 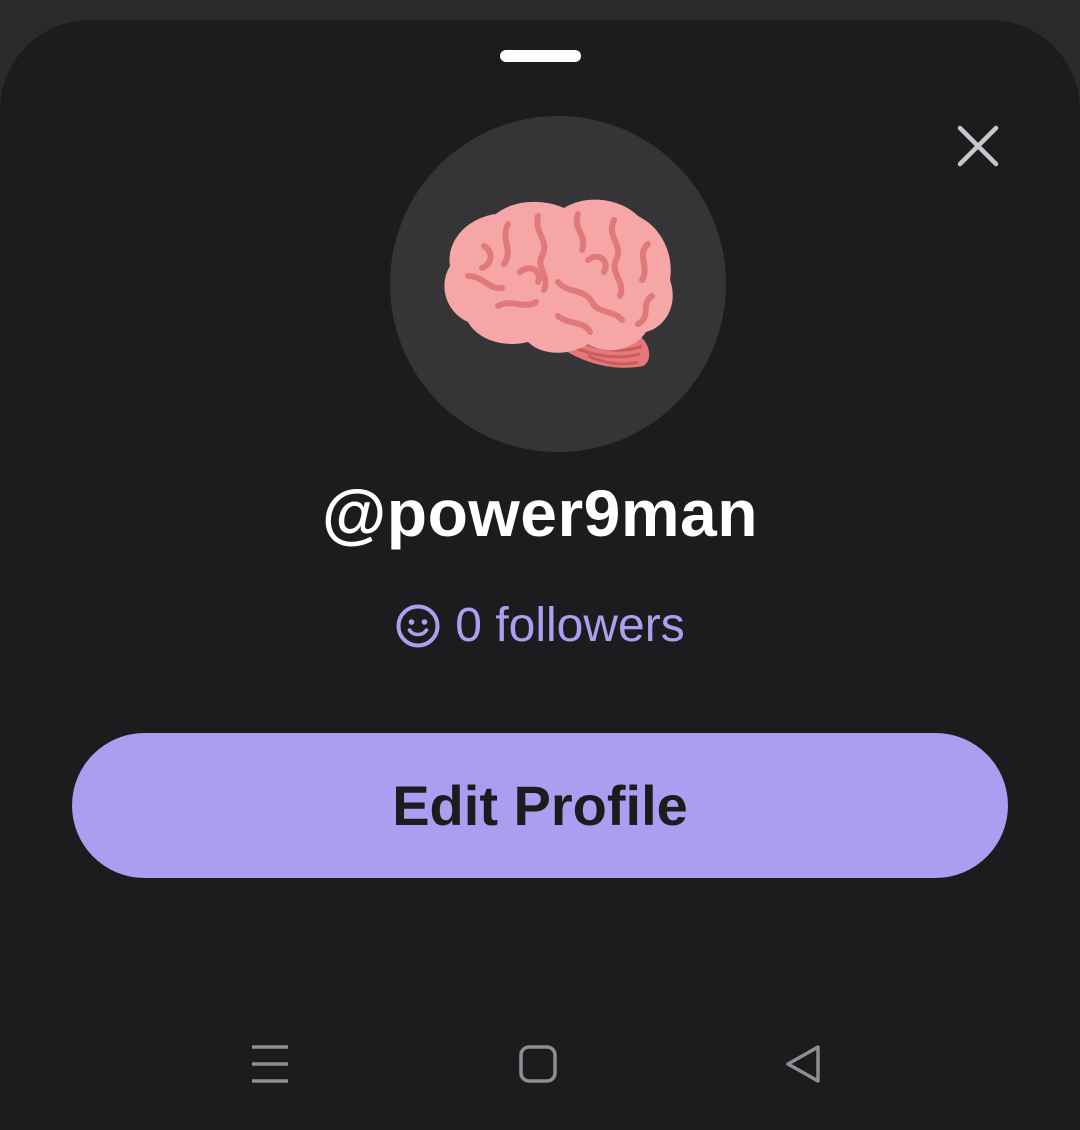 I want to click on home-button, so click(x=538, y=1065).